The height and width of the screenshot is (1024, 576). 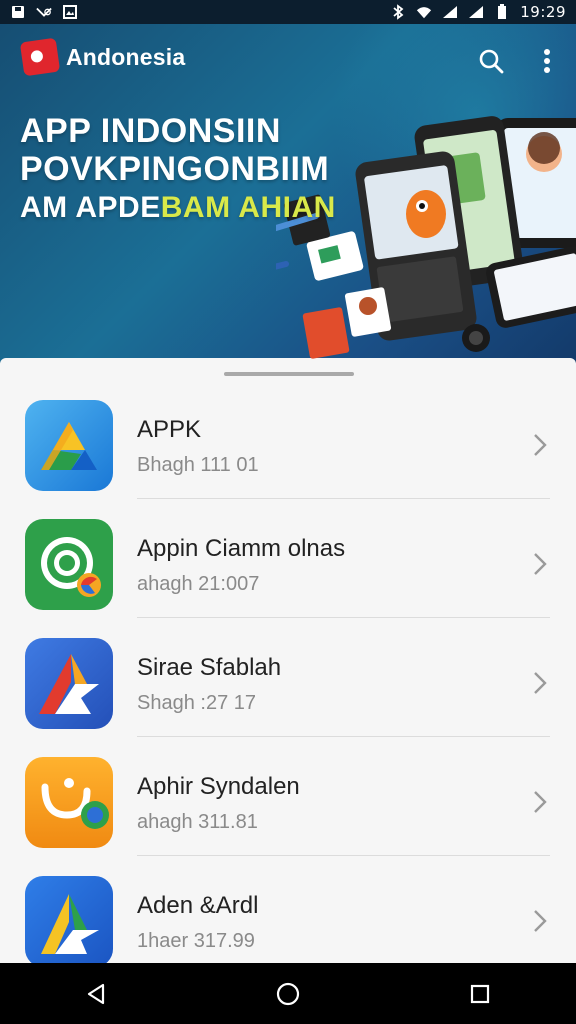 What do you see at coordinates (241, 548) in the screenshot?
I see `app-name: Appin Ciamm olnas` at bounding box center [241, 548].